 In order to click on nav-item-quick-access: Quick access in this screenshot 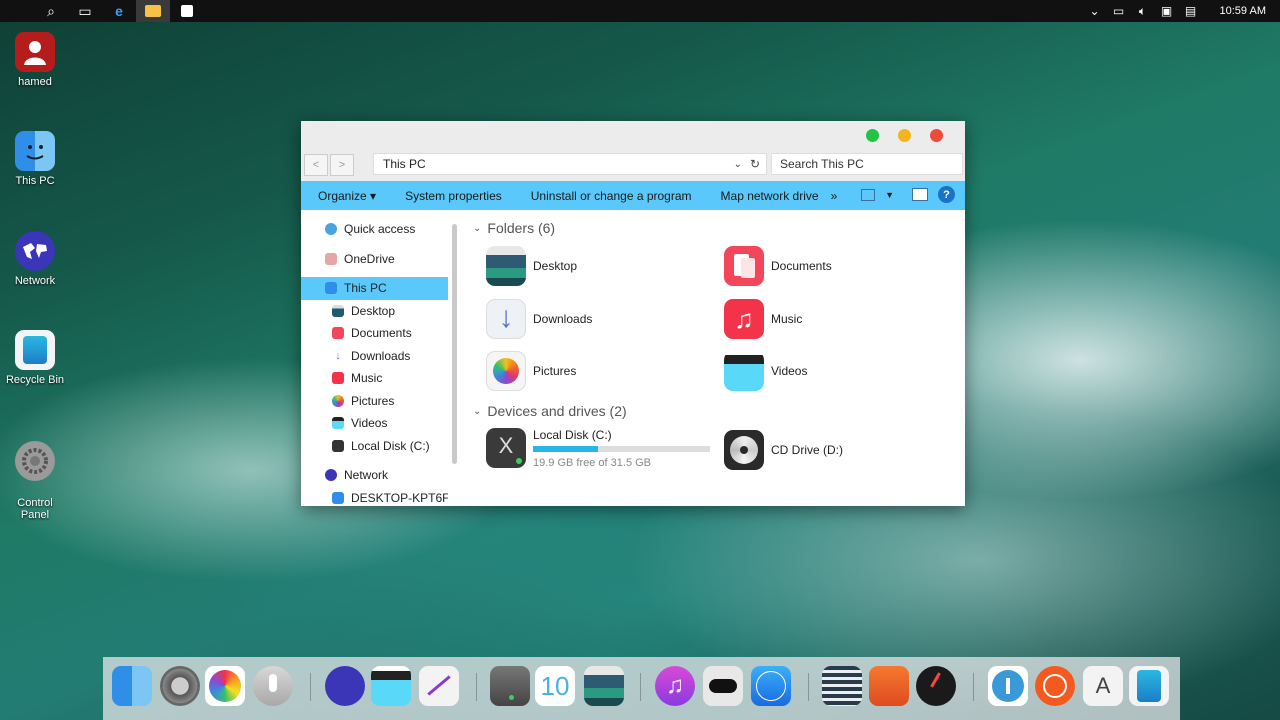, I will do `click(374, 229)`.